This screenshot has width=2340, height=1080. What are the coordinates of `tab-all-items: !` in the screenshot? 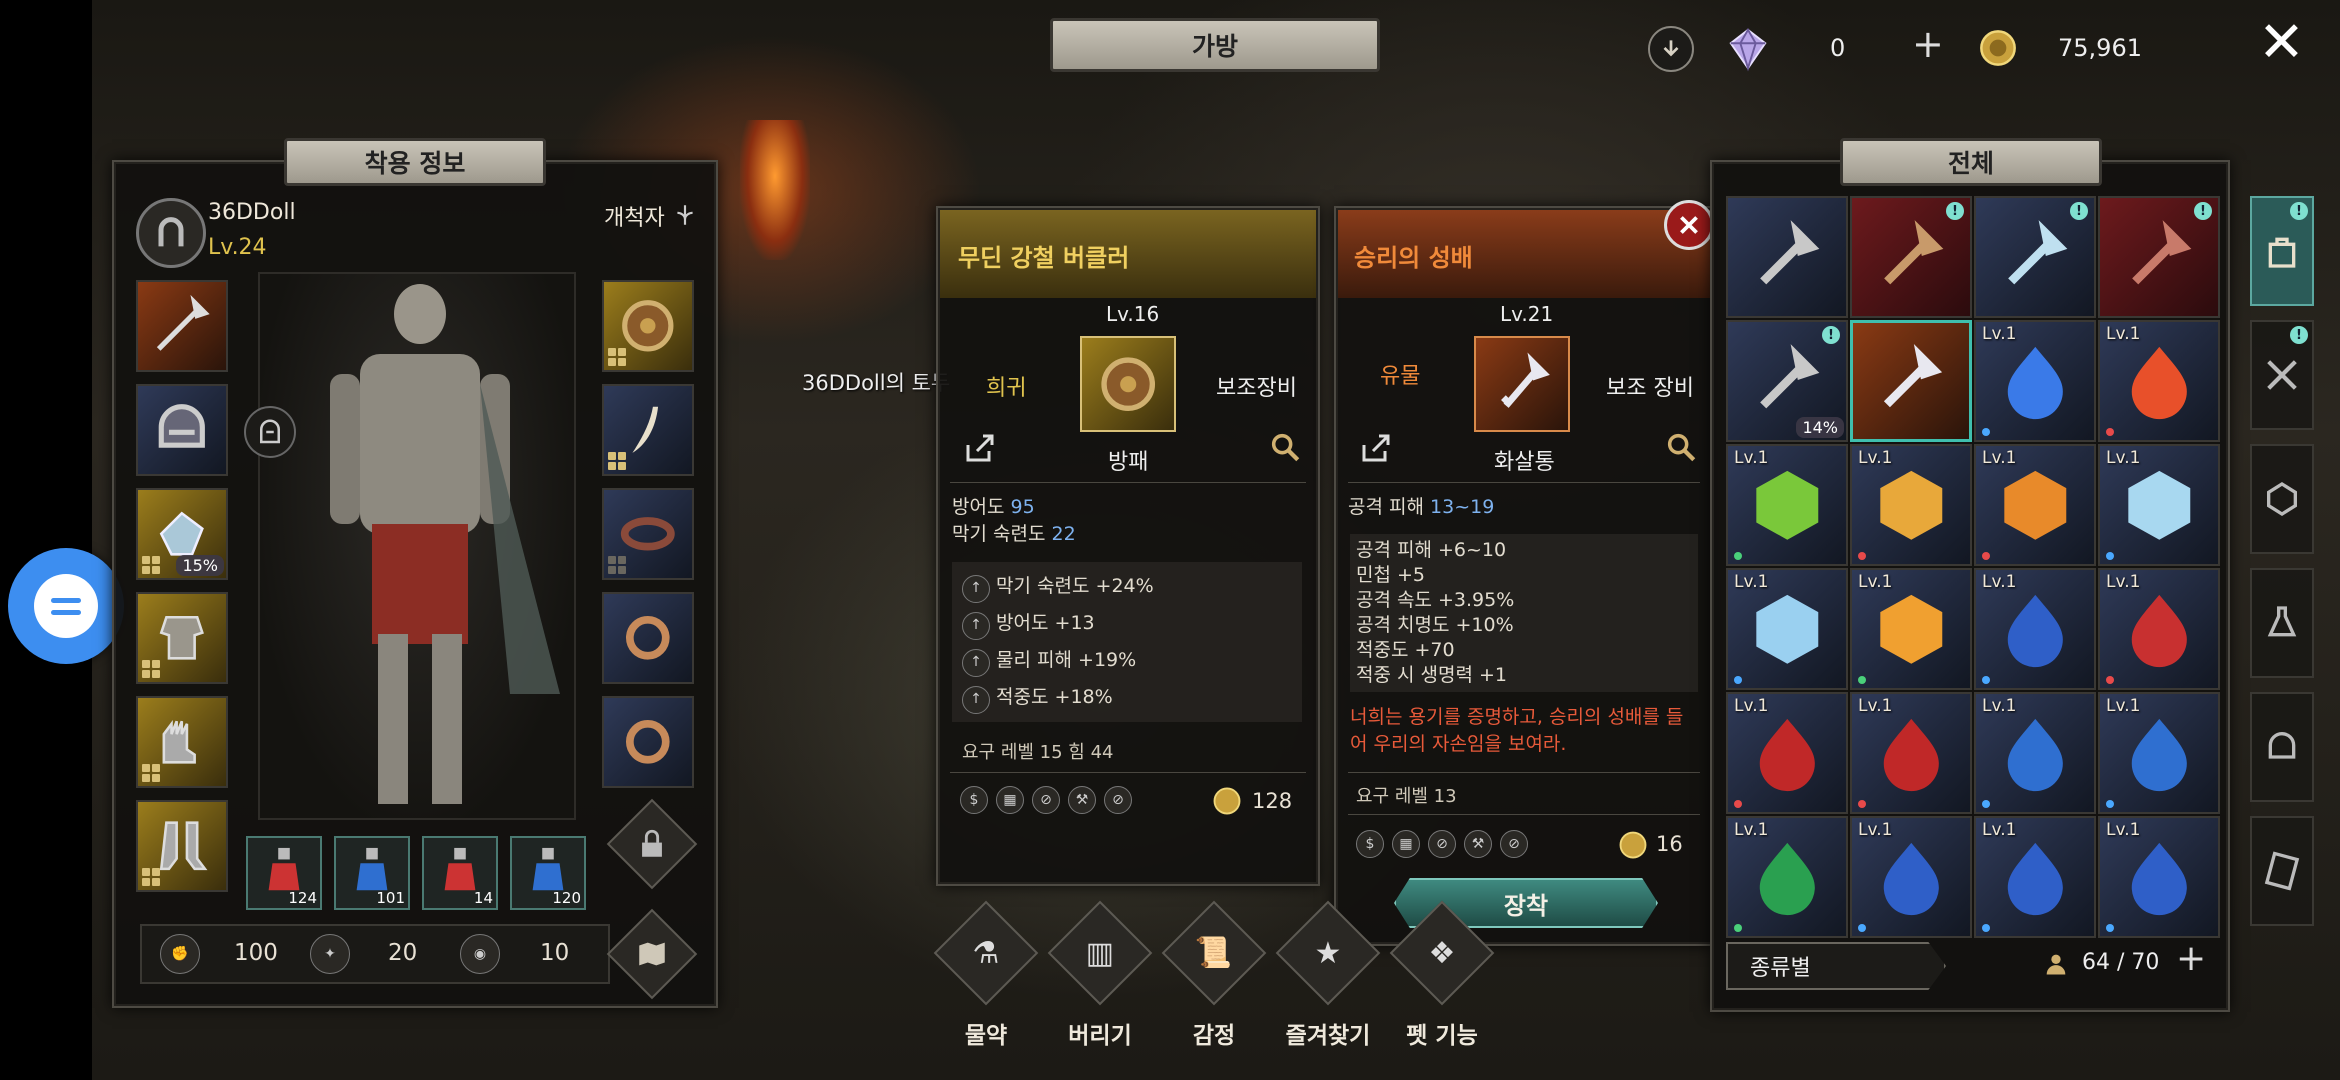 It's located at (2282, 251).